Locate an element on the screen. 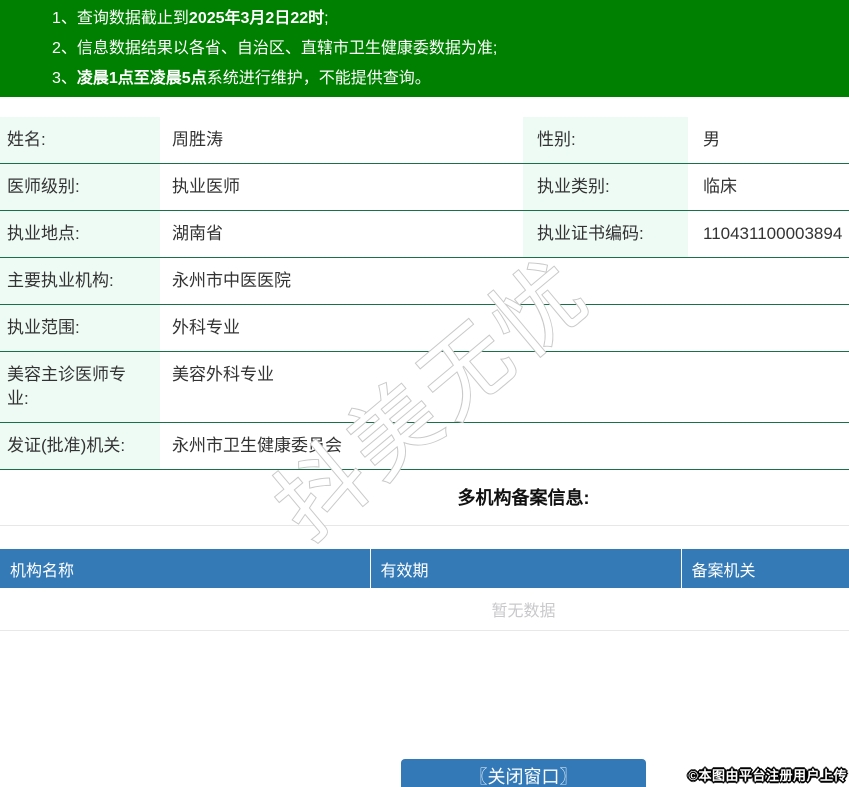  field-value-practice-type: 临床 is located at coordinates (768, 187).